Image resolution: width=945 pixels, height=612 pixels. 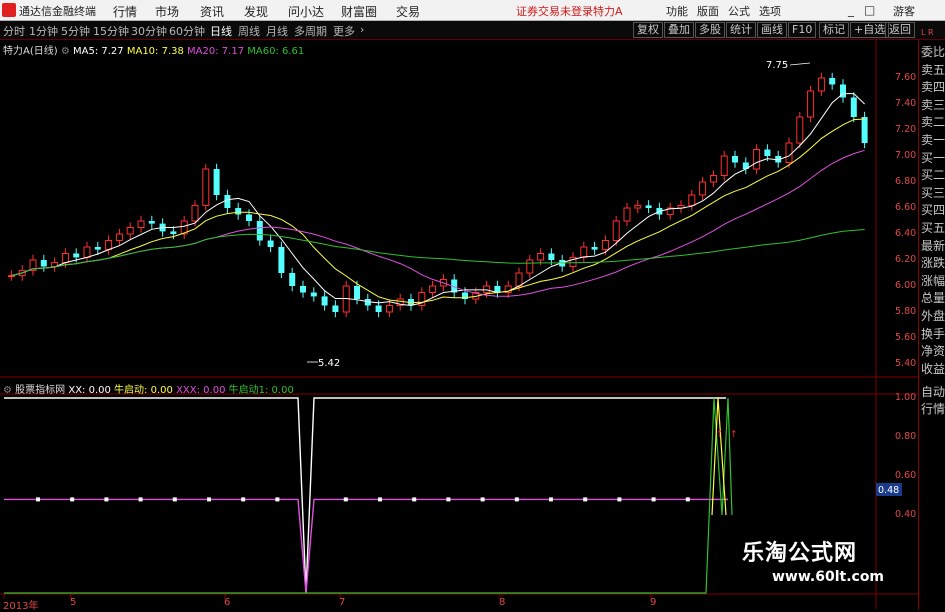 I want to click on indicator-cursor-value: 0.48, so click(x=888, y=490).